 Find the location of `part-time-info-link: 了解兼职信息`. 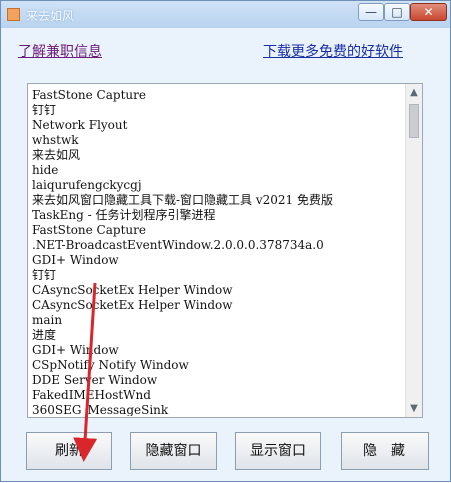

part-time-info-link: 了解兼职信息 is located at coordinates (60, 52).